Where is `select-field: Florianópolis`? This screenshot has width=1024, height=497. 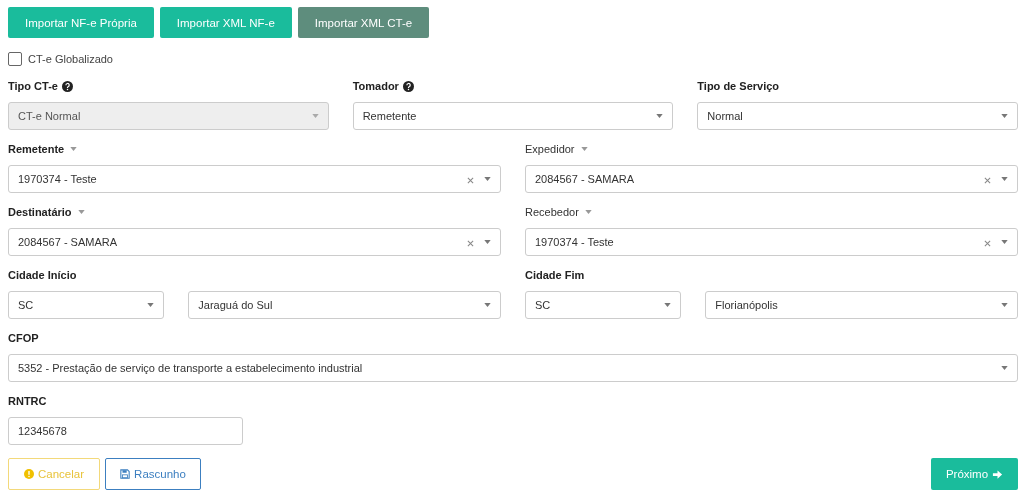 select-field: Florianópolis is located at coordinates (861, 305).